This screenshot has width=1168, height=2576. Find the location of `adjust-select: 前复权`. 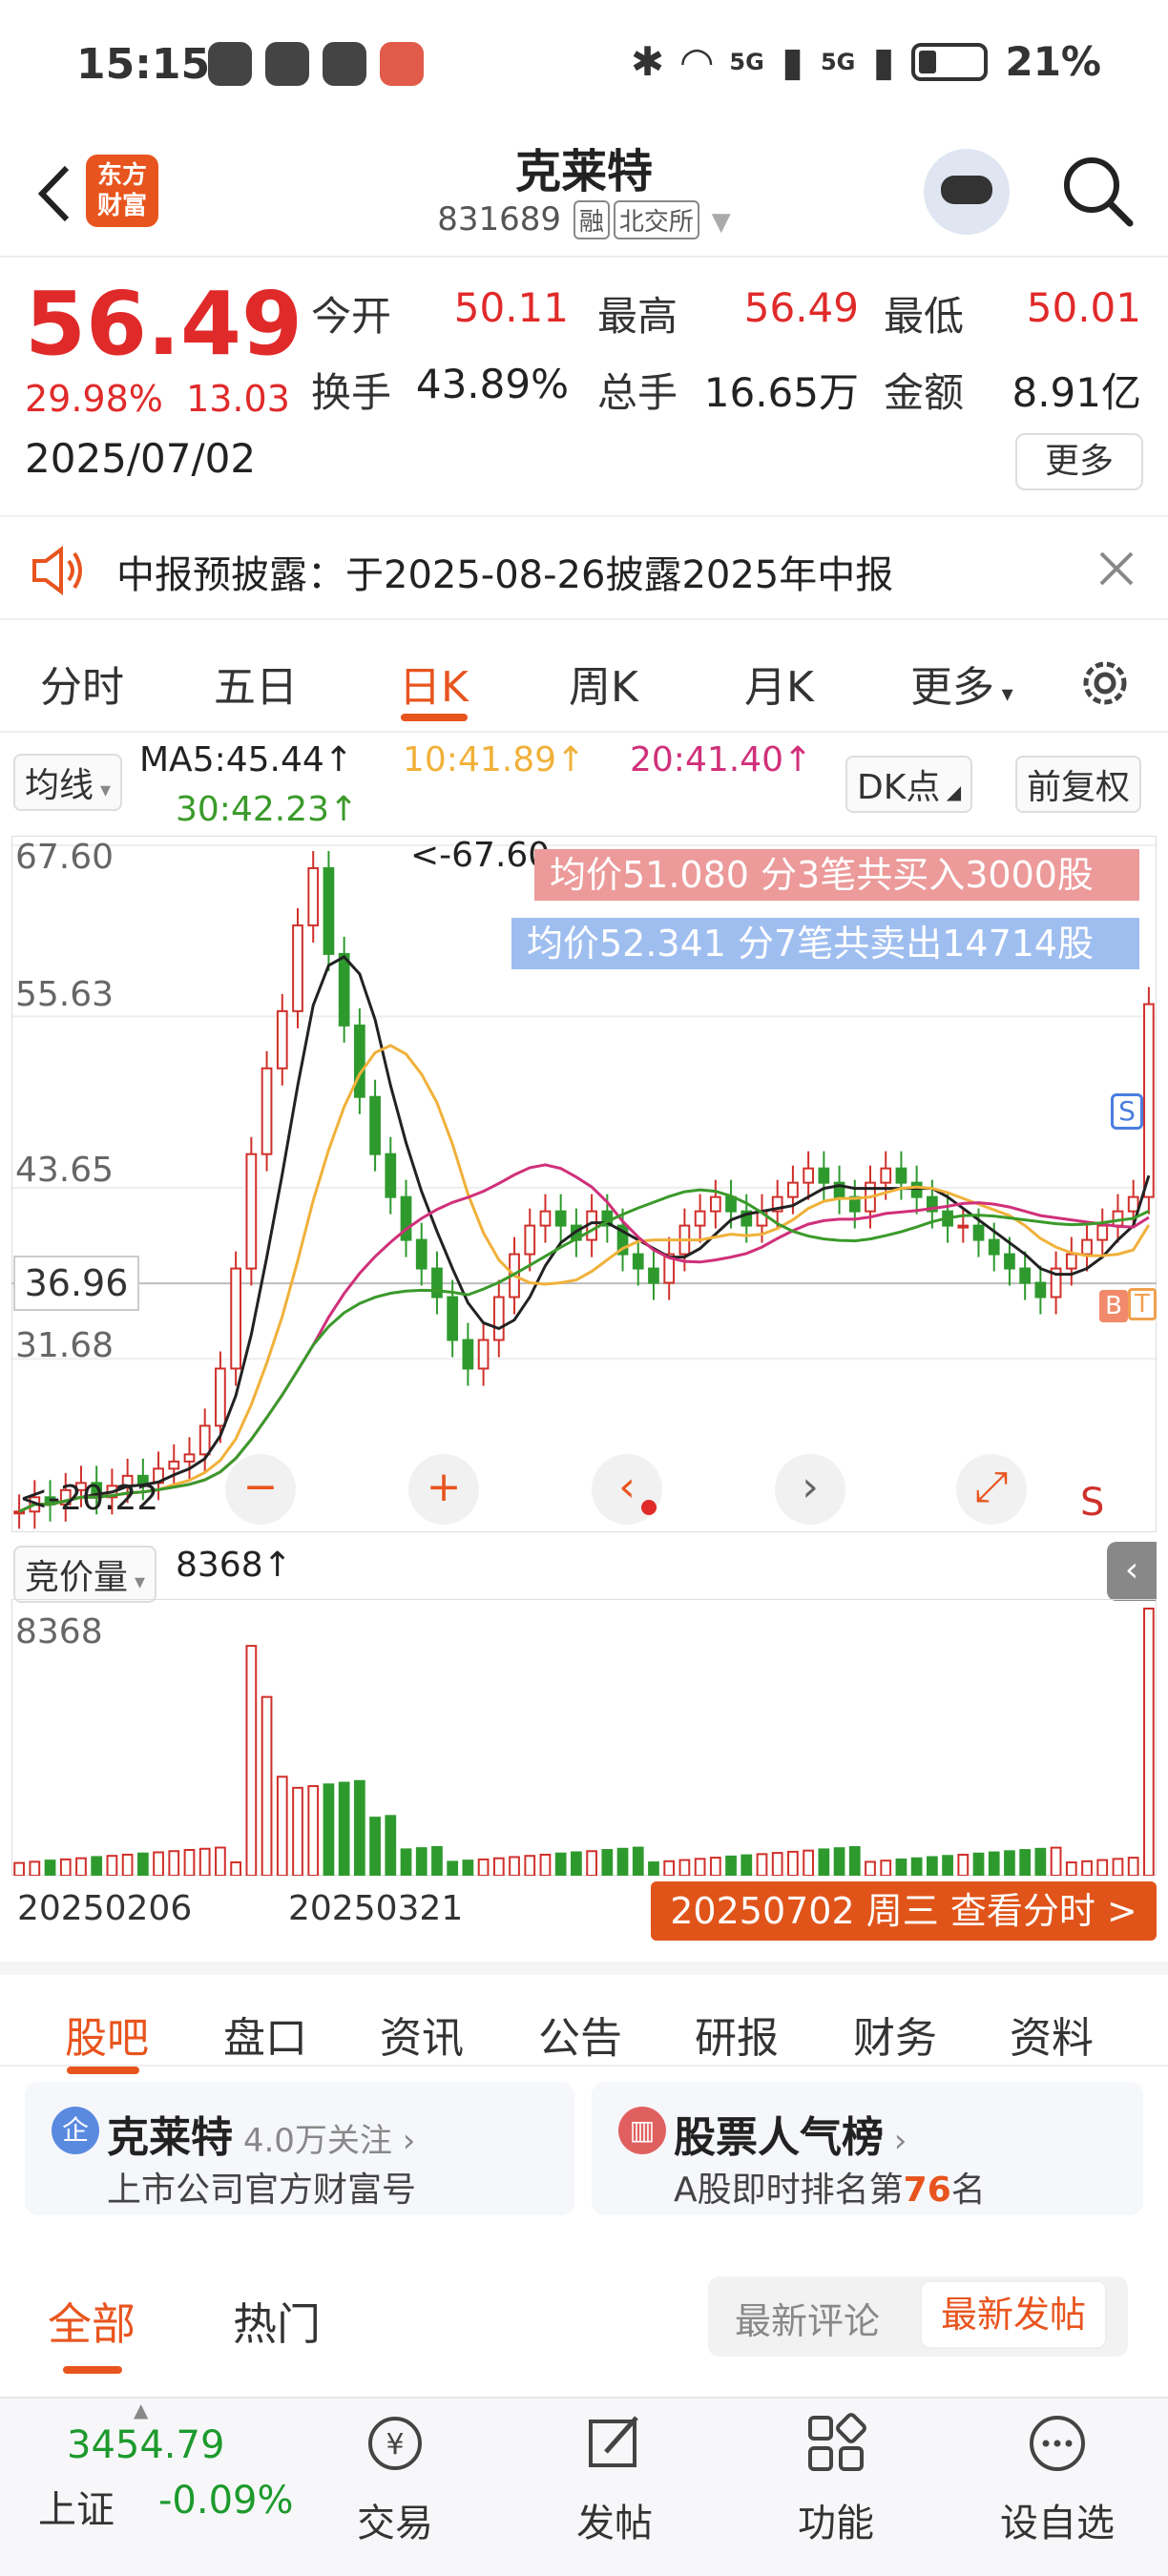

adjust-select: 前复权 is located at coordinates (1078, 784).